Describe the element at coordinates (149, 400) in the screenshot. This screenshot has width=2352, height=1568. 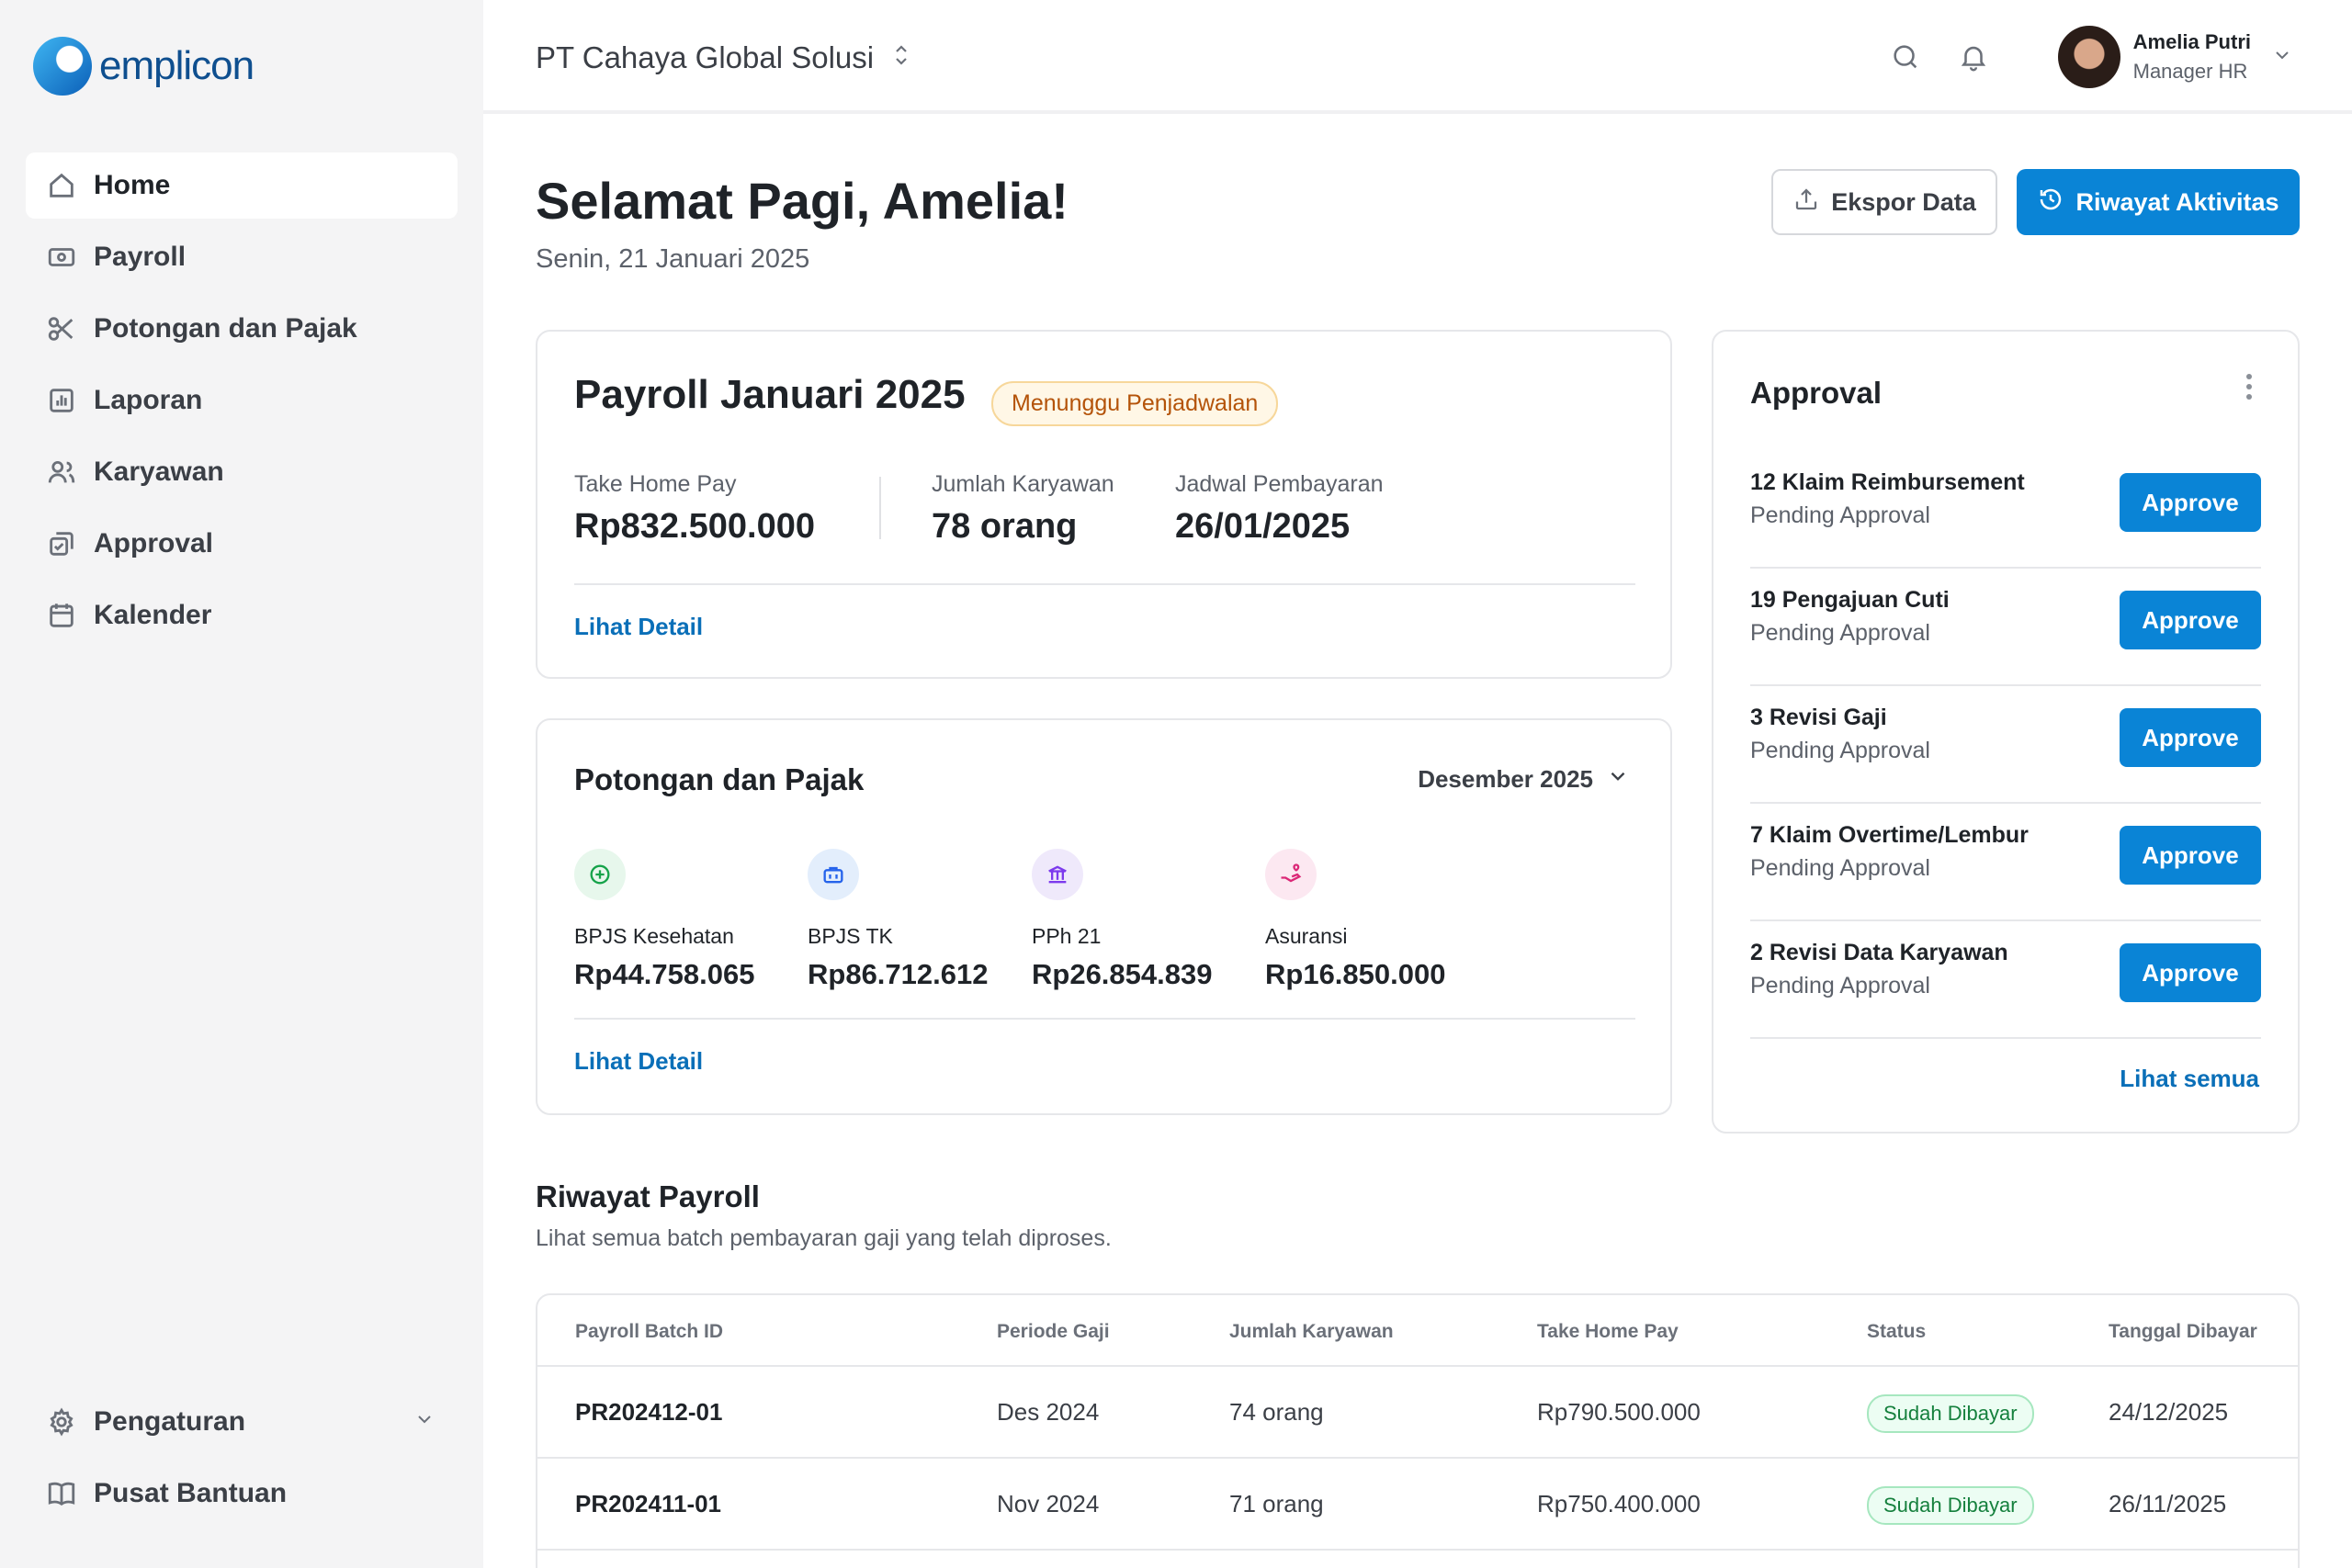
I see `sidebar-item-label: Laporan` at that location.